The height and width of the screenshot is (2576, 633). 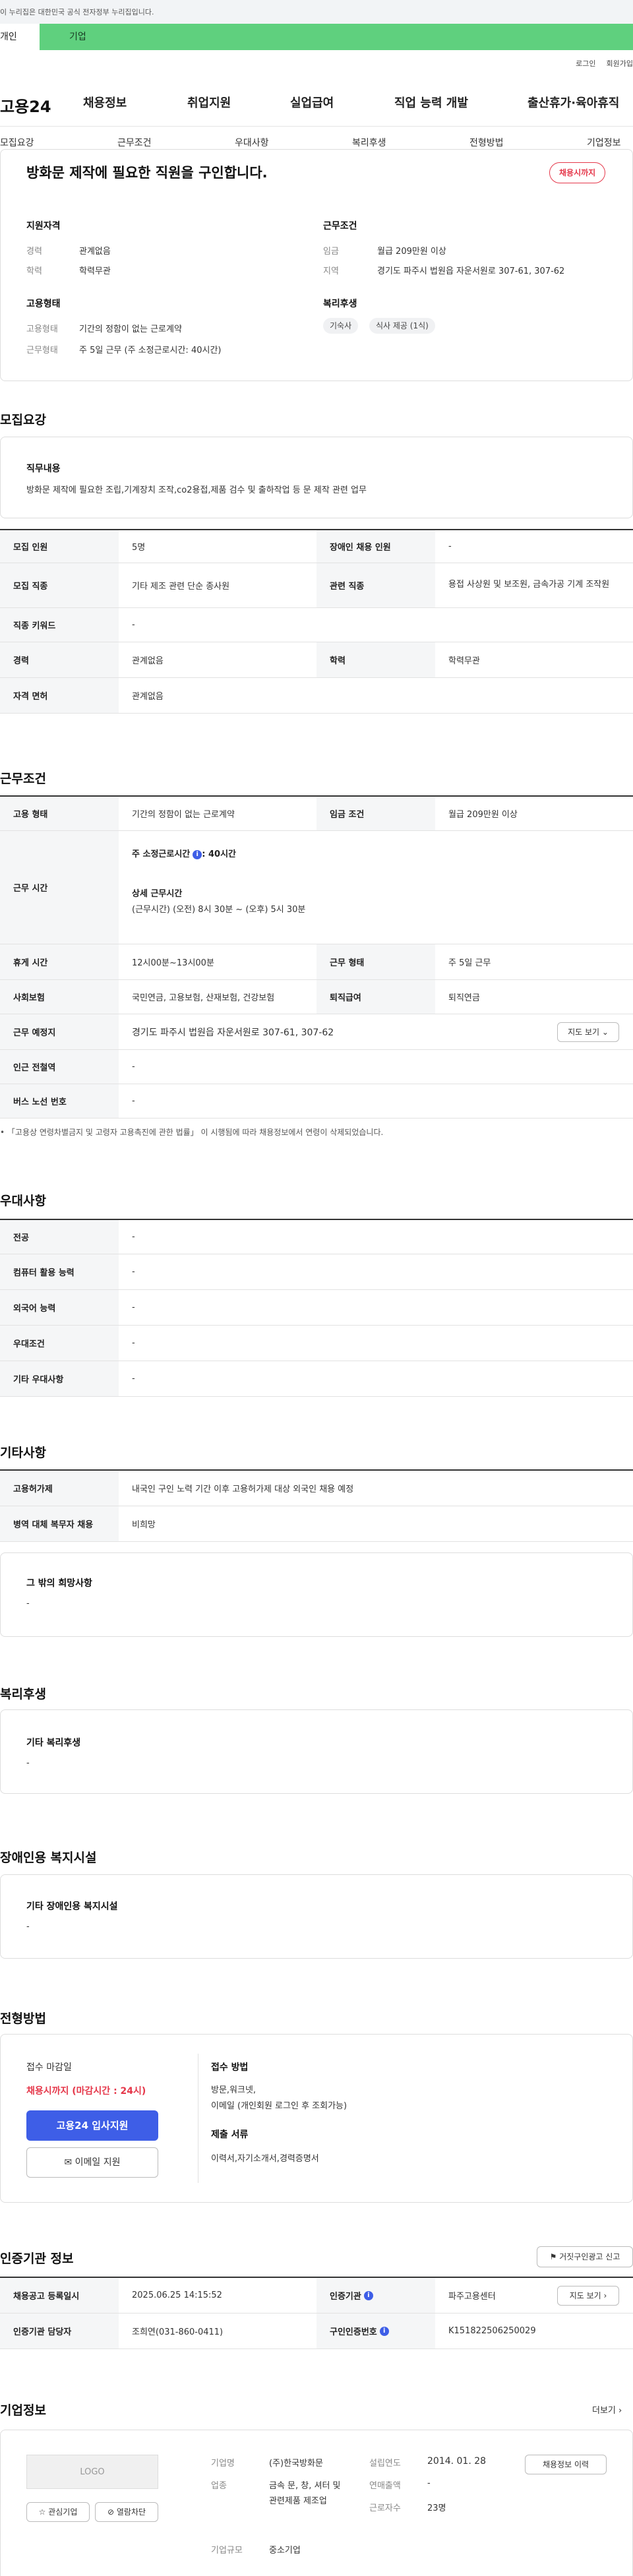 What do you see at coordinates (604, 142) in the screenshot?
I see `tab-company: 기업정보` at bounding box center [604, 142].